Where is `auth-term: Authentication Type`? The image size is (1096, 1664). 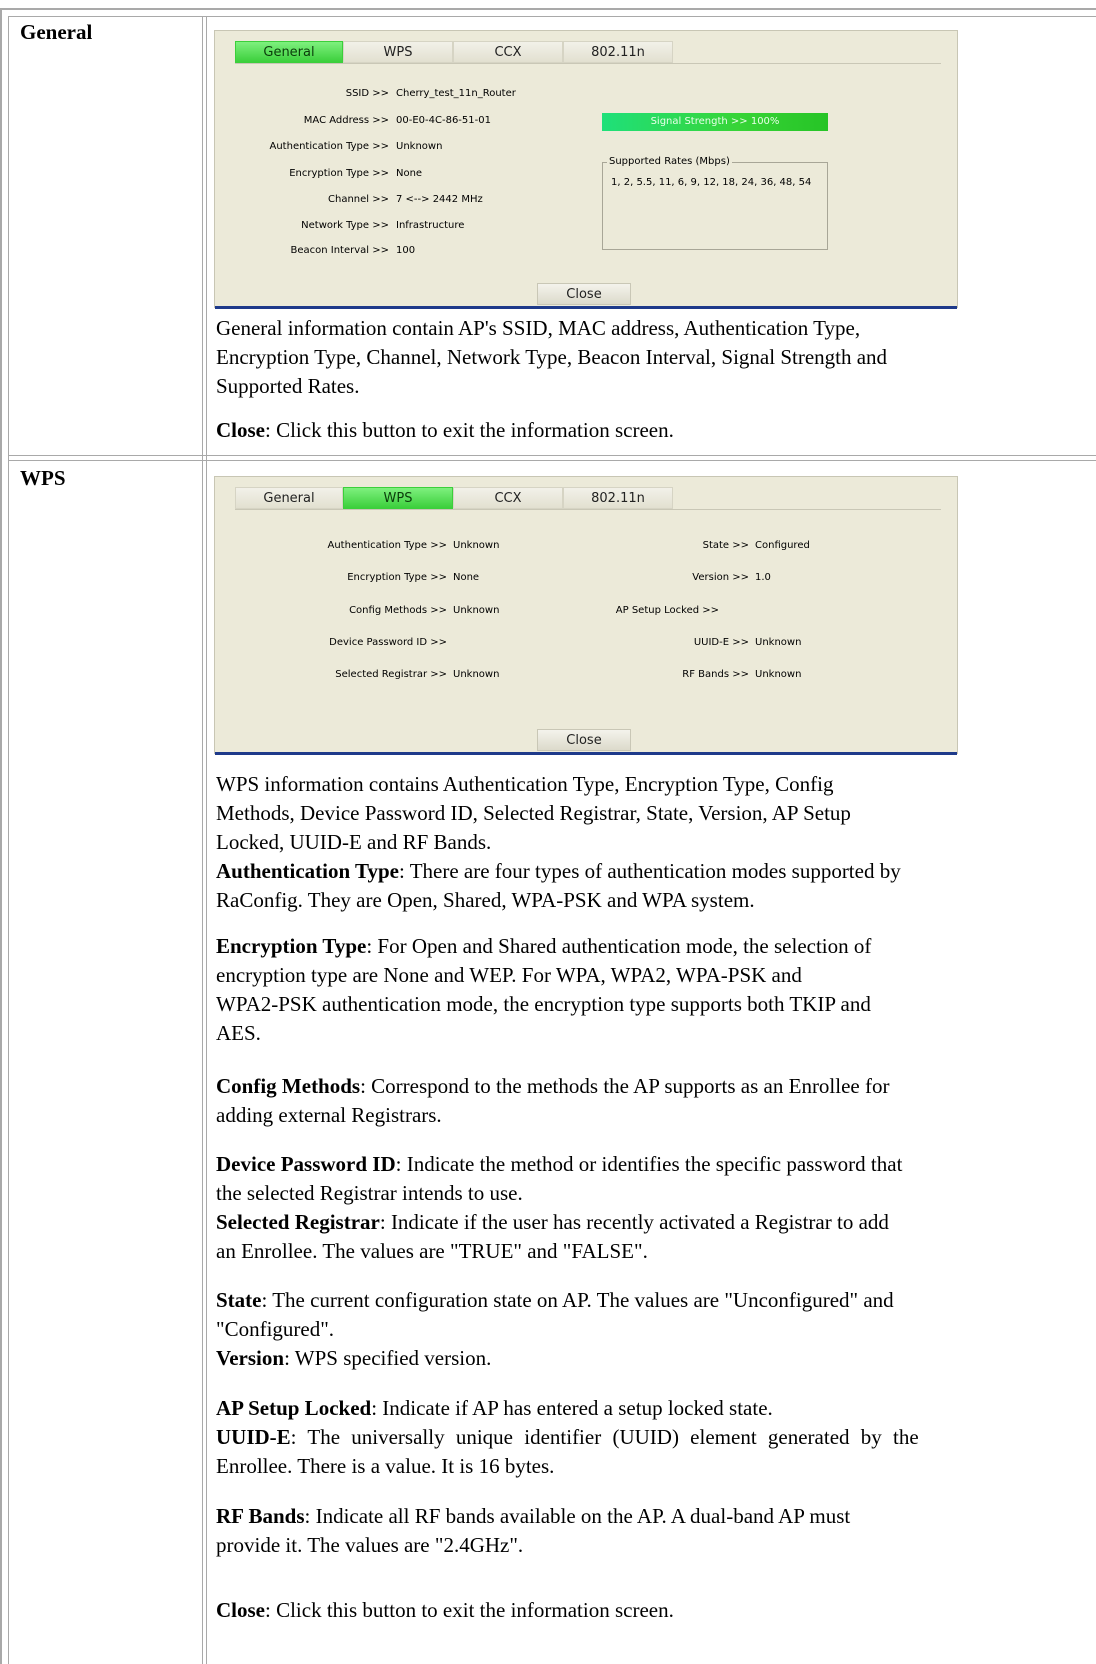
auth-term: Authentication Type is located at coordinates (307, 871).